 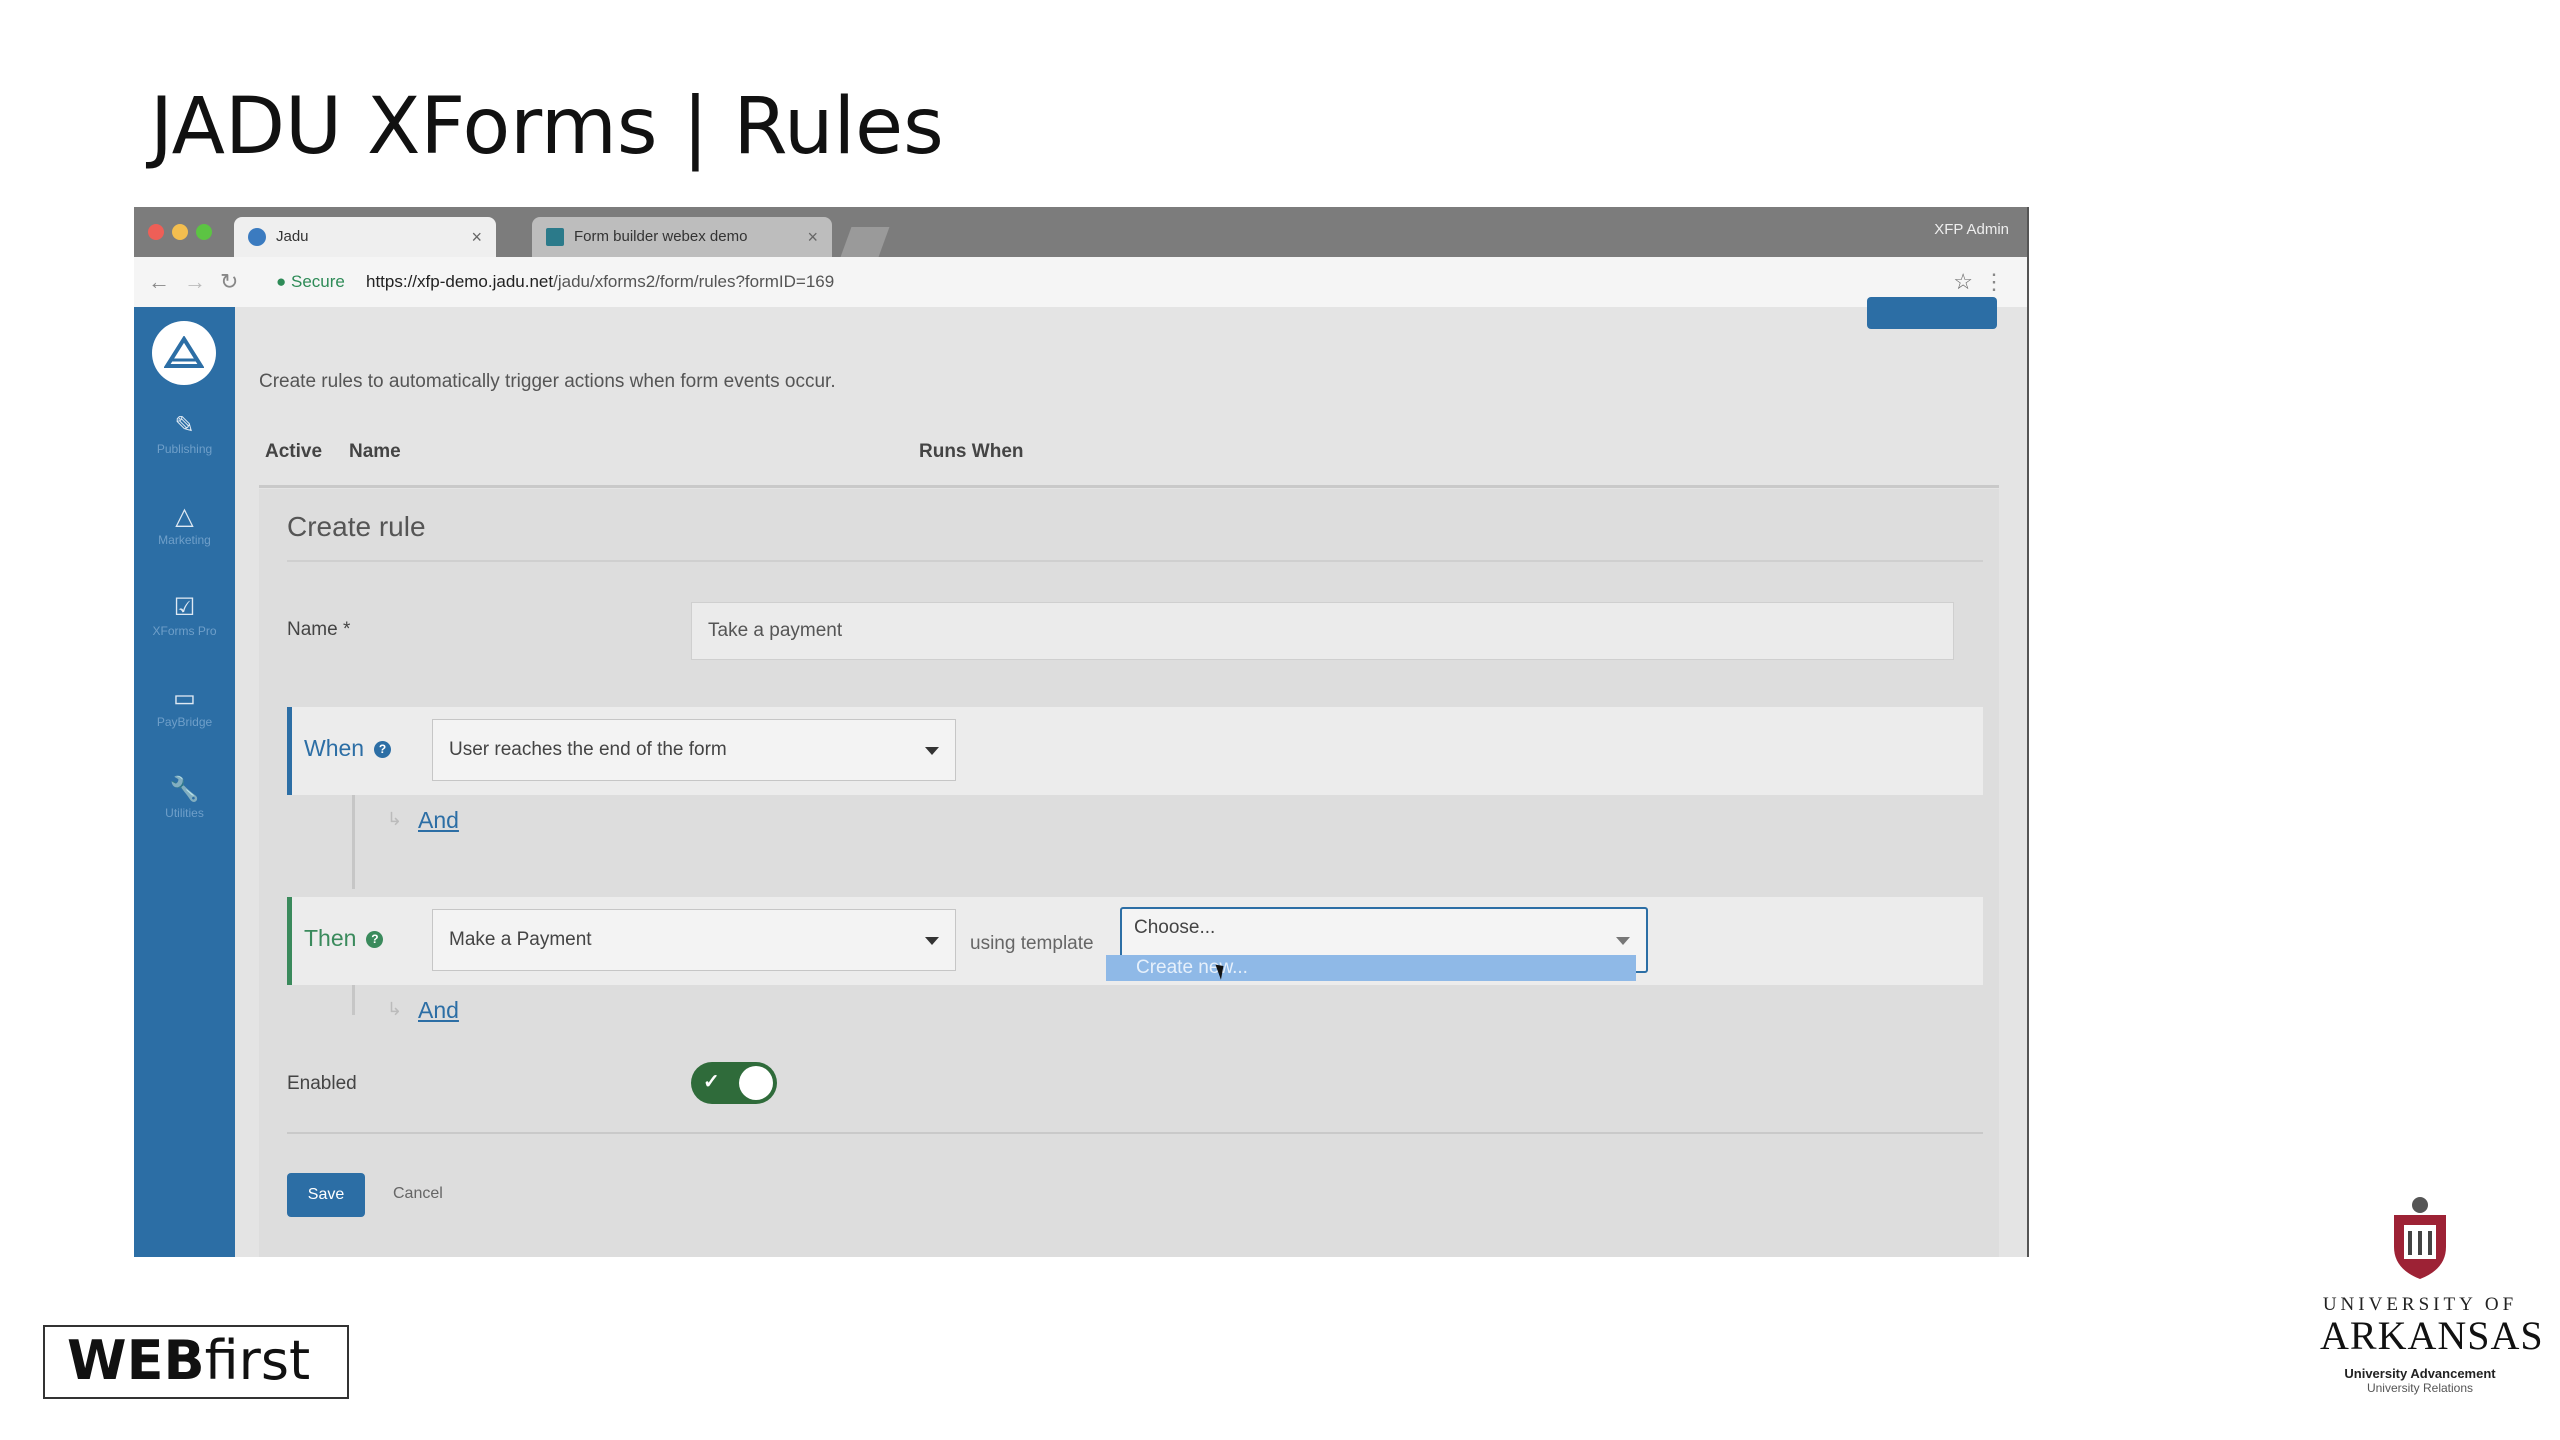 I want to click on save-button: Save, so click(x=326, y=1195).